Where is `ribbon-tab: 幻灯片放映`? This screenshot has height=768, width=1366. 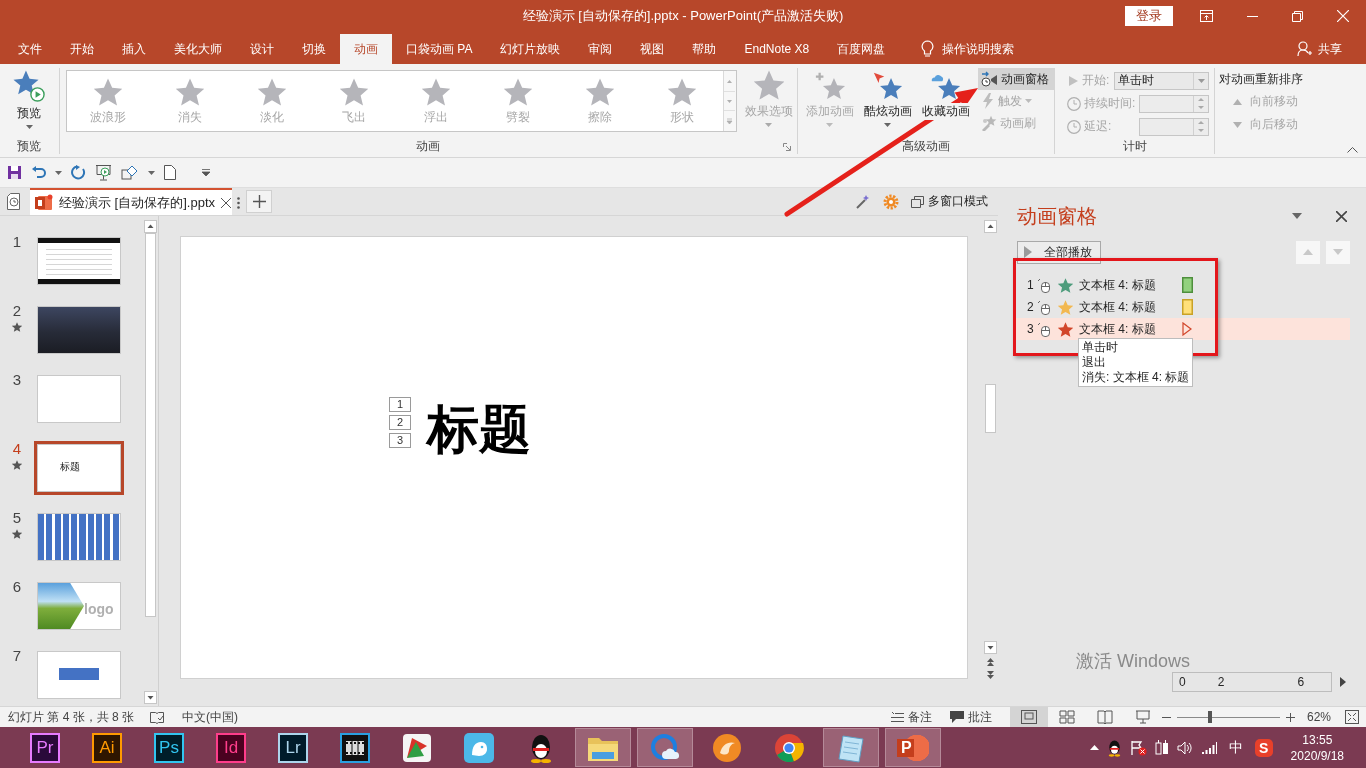 ribbon-tab: 幻灯片放映 is located at coordinates (530, 49).